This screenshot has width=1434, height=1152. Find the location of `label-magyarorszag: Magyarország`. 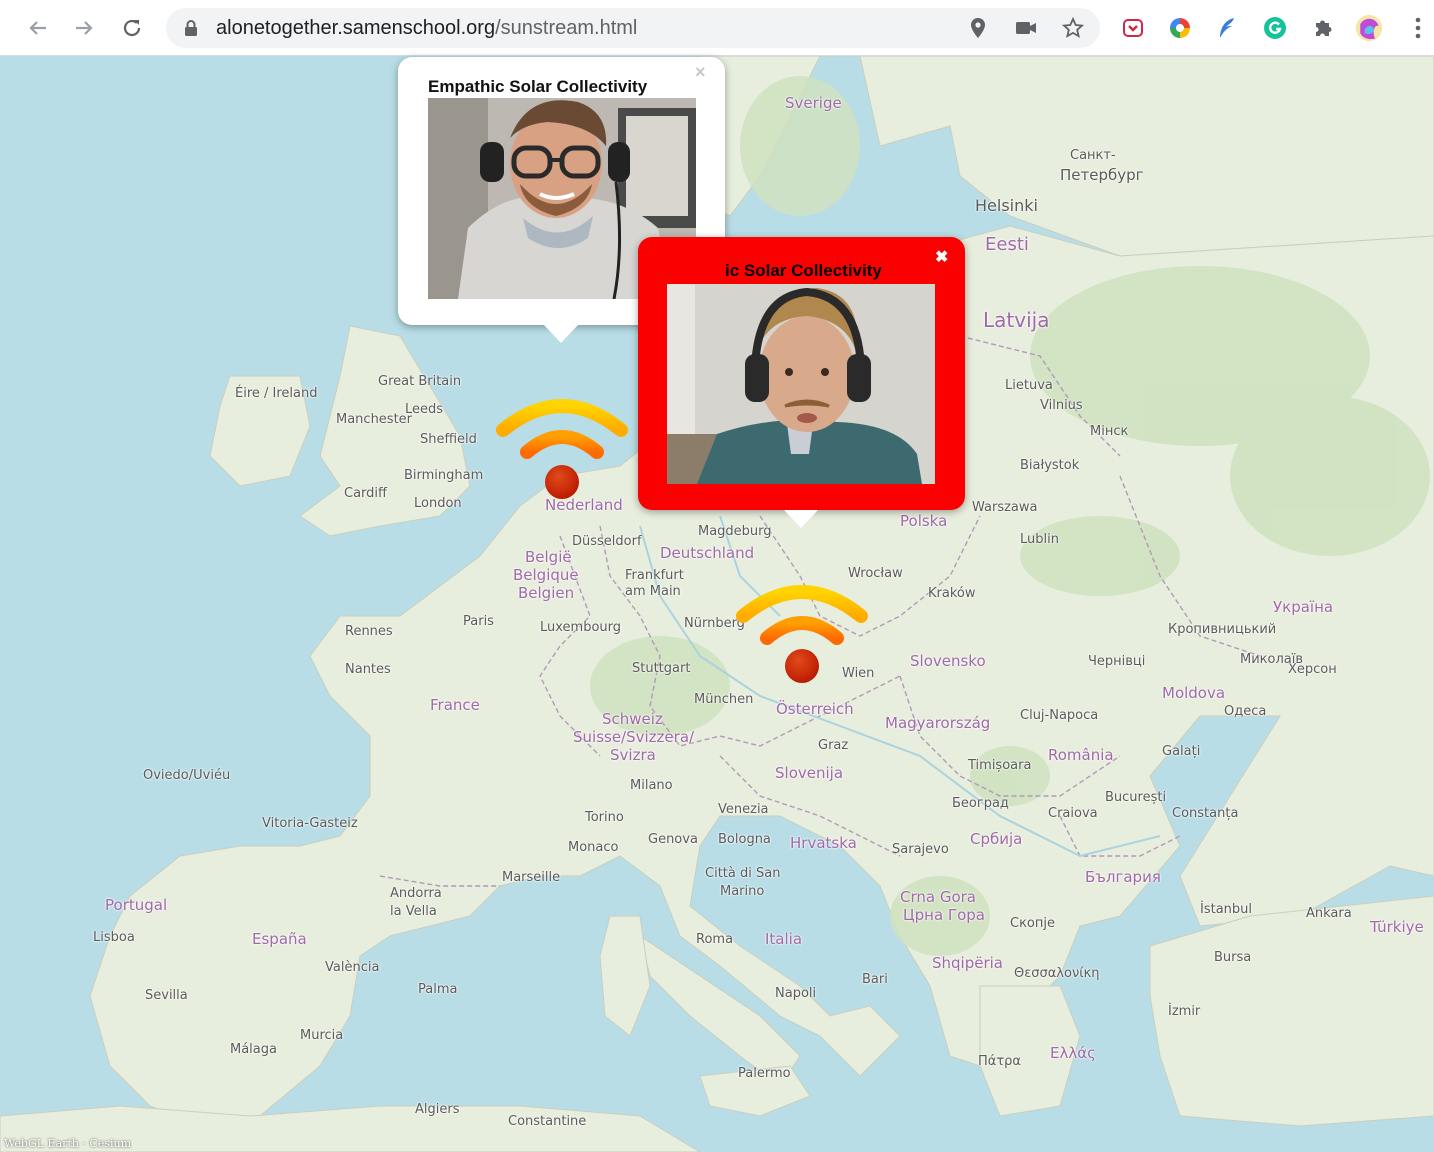

label-magyarorszag: Magyarország is located at coordinates (938, 723).